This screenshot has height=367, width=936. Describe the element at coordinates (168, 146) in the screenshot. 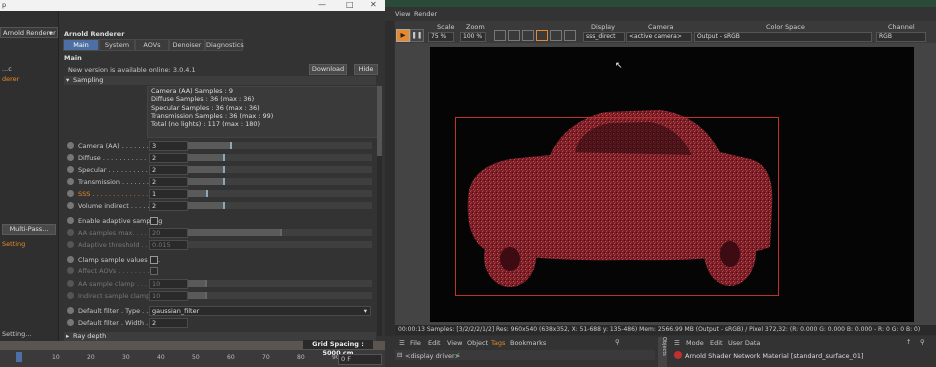

I see `camera-aa-field: 3` at that location.